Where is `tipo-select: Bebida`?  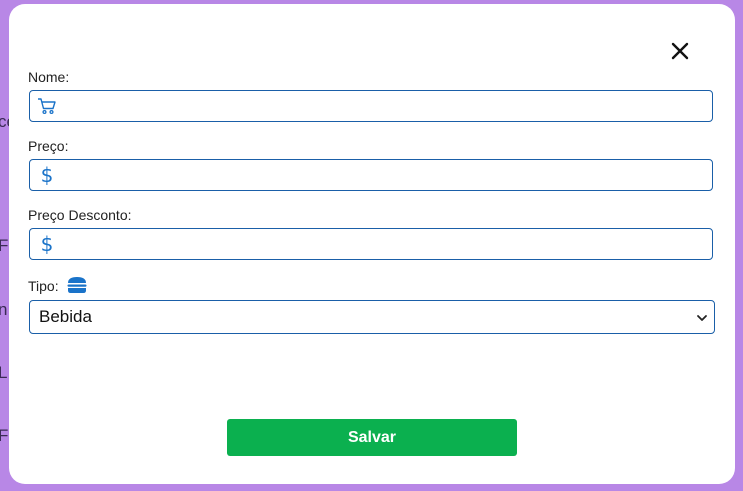
tipo-select: Bebida is located at coordinates (372, 317).